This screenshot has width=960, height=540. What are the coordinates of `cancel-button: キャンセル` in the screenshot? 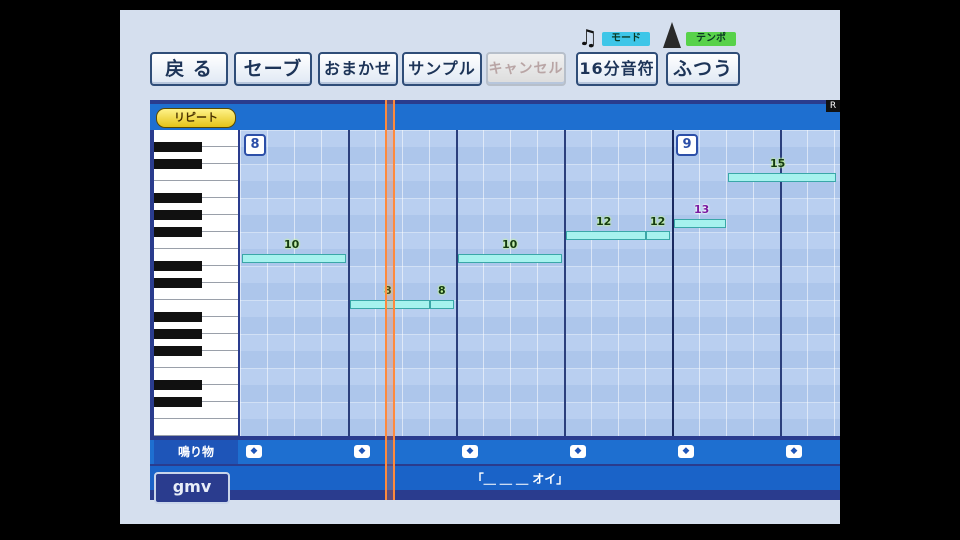 It's located at (526, 69).